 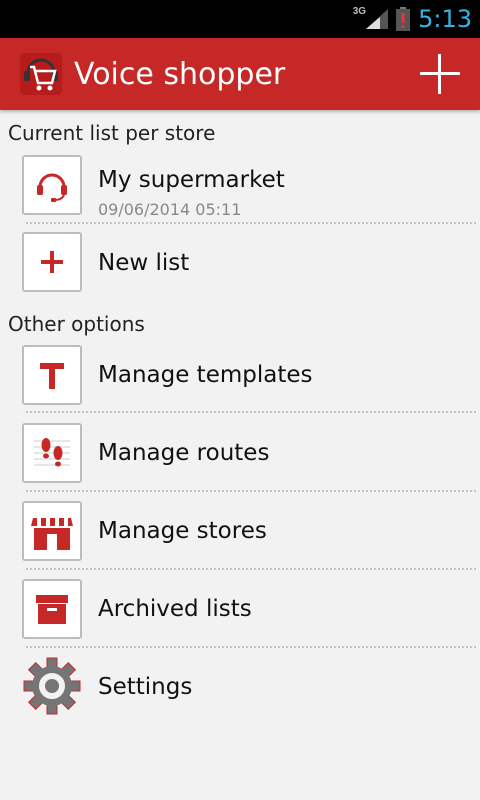 I want to click on gear-icon, so click(x=52, y=686).